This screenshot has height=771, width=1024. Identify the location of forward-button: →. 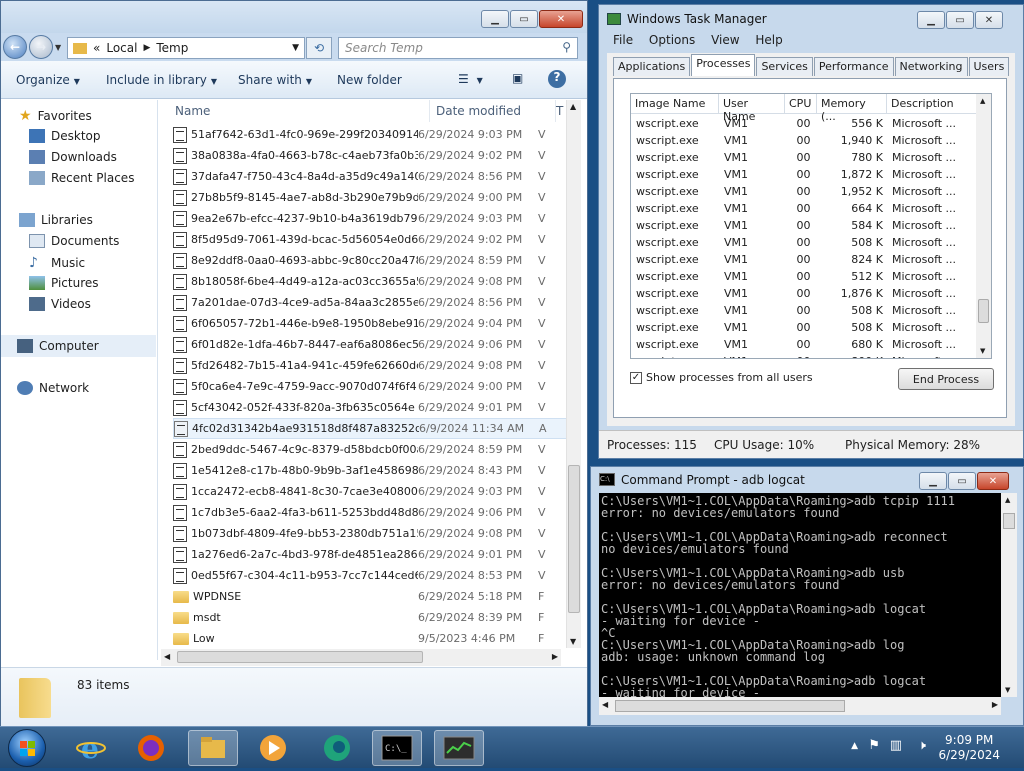
(41, 47).